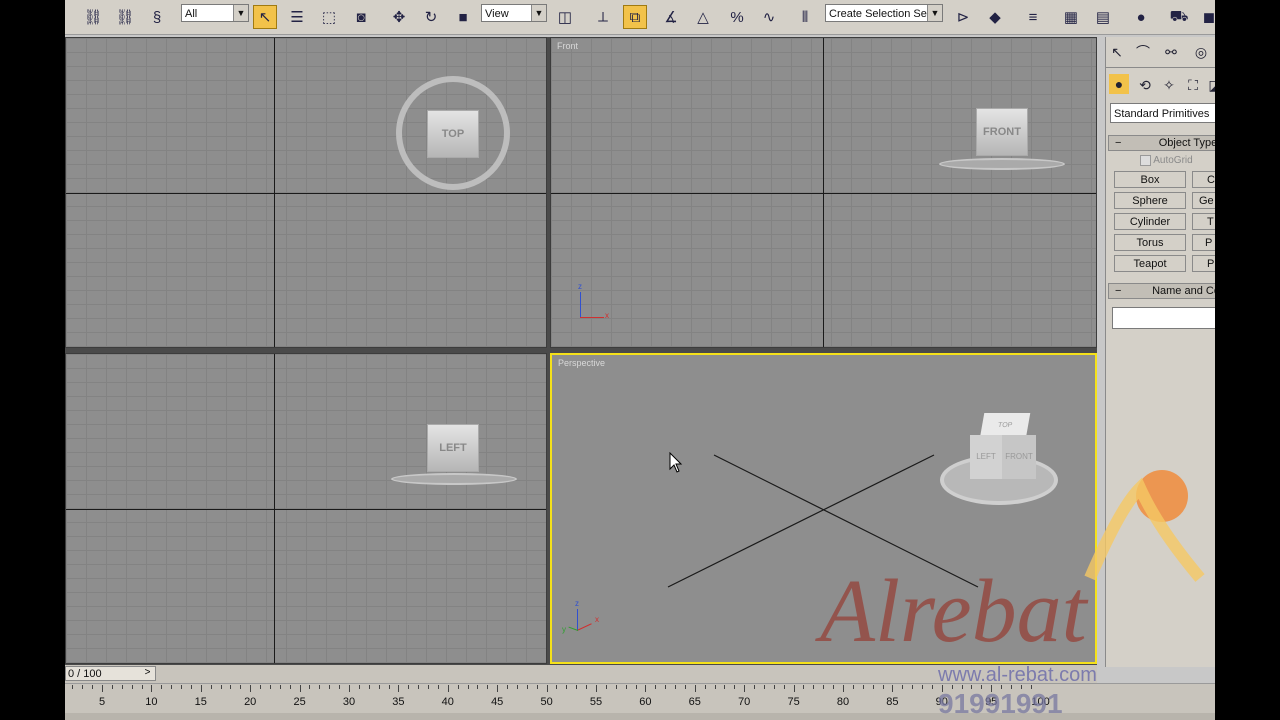 The width and height of the screenshot is (1280, 720). I want to click on lights-icon: ✧, so click(1169, 85).